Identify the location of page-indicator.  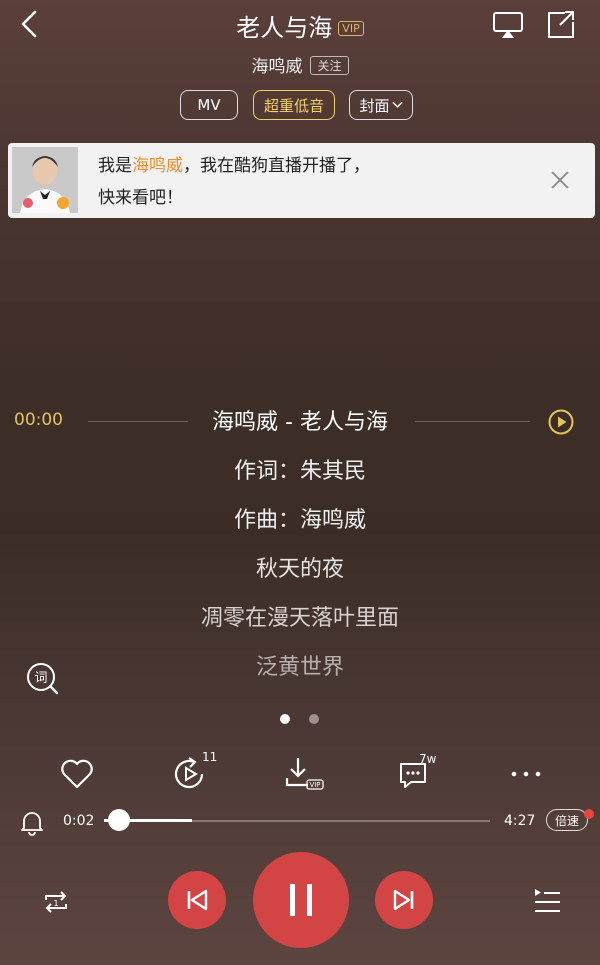
(301, 720).